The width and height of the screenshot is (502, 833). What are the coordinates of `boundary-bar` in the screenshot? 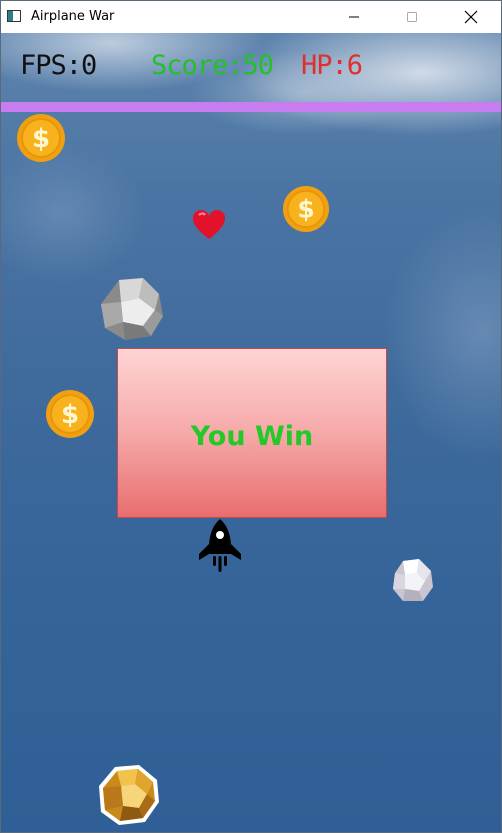 It's located at (251, 107).